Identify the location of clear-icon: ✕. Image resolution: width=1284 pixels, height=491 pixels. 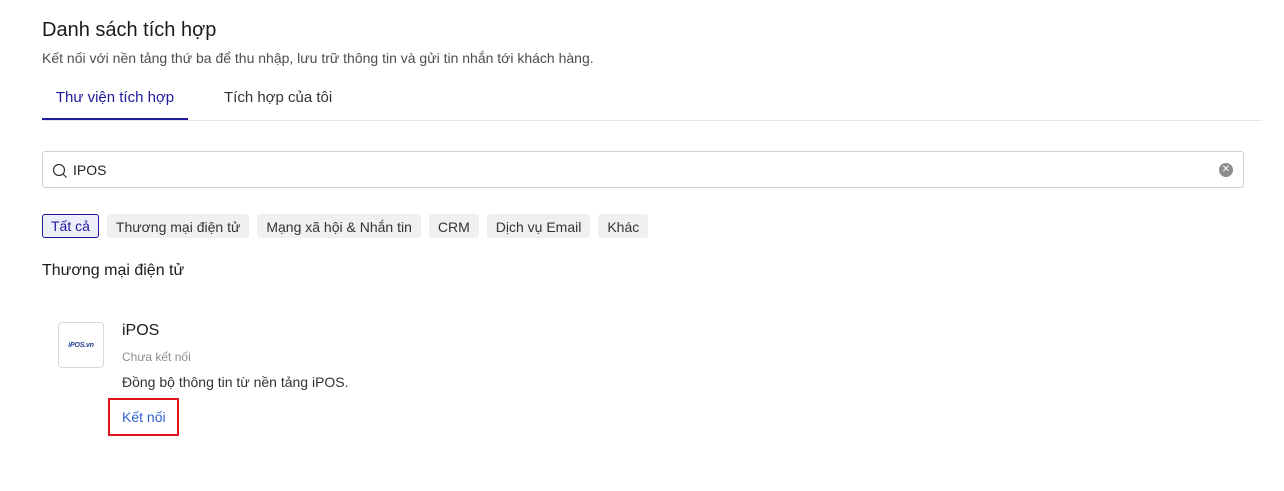
(1226, 170).